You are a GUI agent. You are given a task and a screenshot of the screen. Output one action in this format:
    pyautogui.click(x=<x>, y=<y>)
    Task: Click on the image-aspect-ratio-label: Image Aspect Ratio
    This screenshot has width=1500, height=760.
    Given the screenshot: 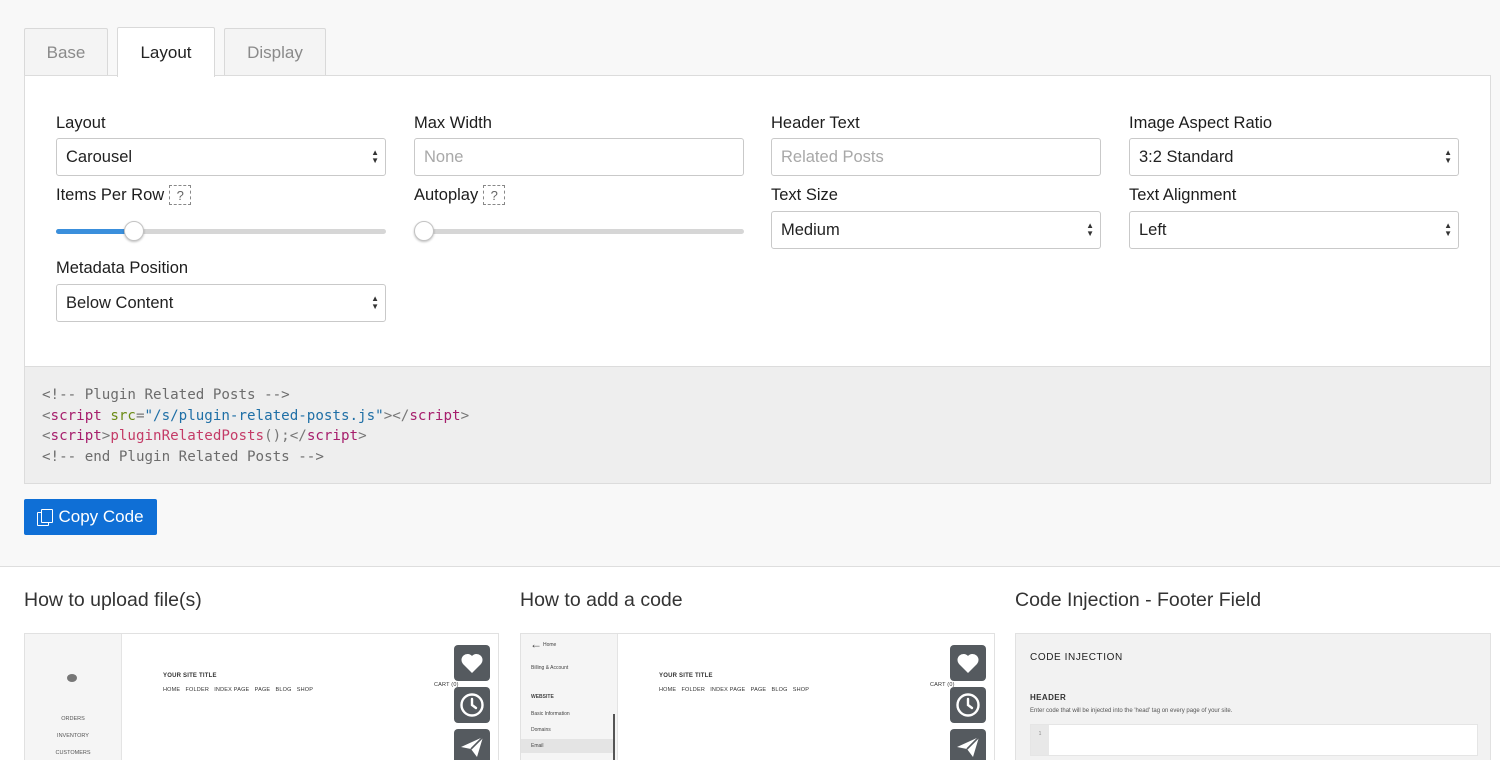 What is the action you would take?
    pyautogui.click(x=1201, y=122)
    